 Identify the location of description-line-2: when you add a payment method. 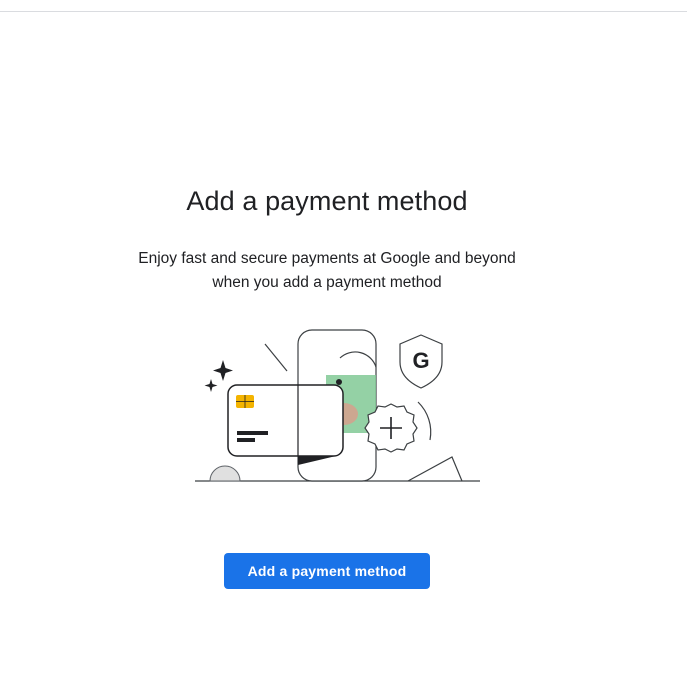
(327, 282).